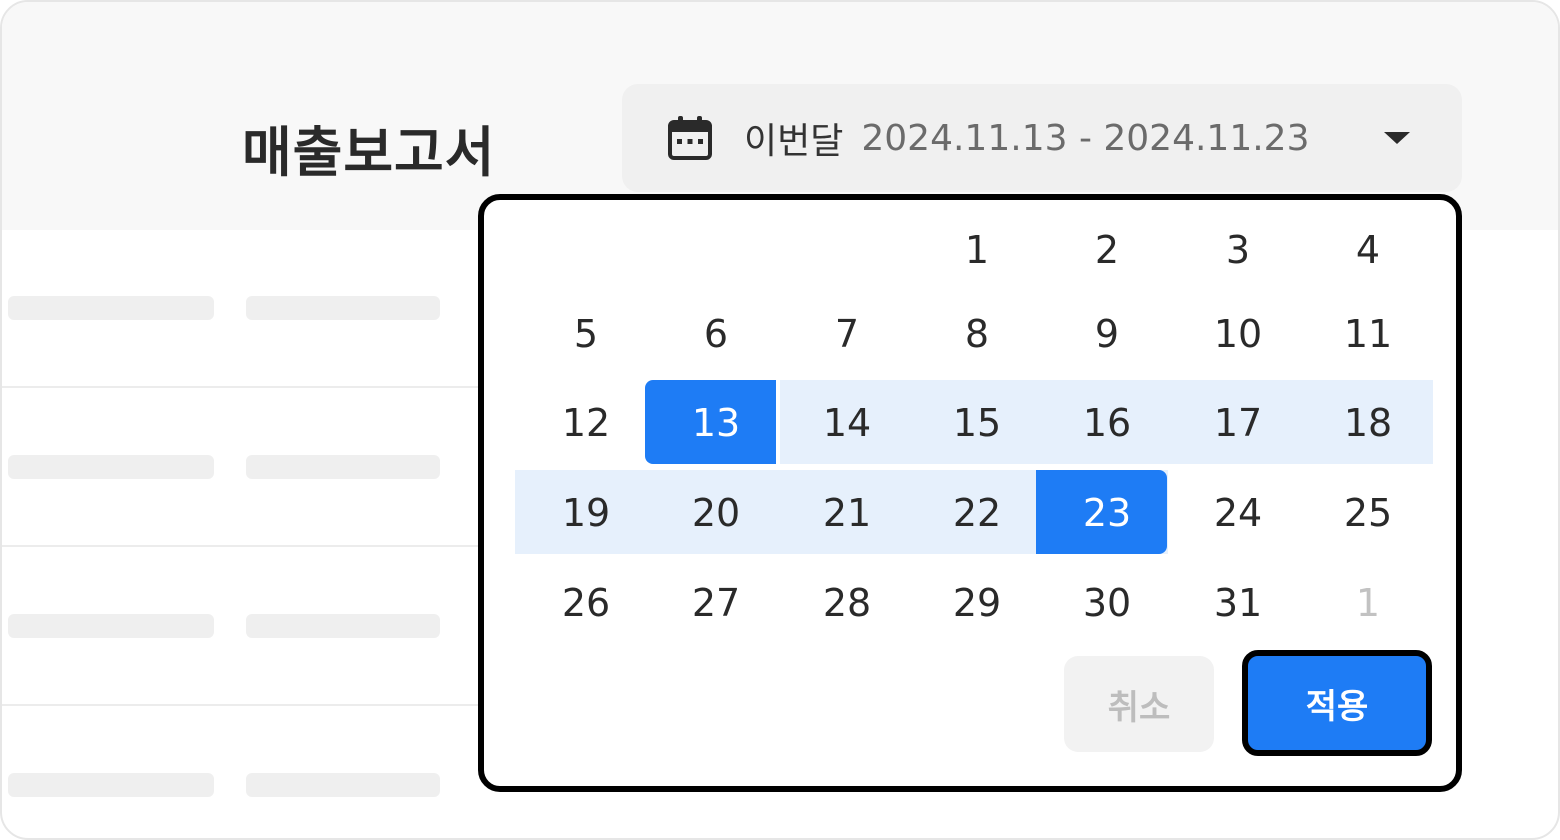 Image resolution: width=1560 pixels, height=840 pixels. I want to click on preset-label: 이번달, so click(794, 141).